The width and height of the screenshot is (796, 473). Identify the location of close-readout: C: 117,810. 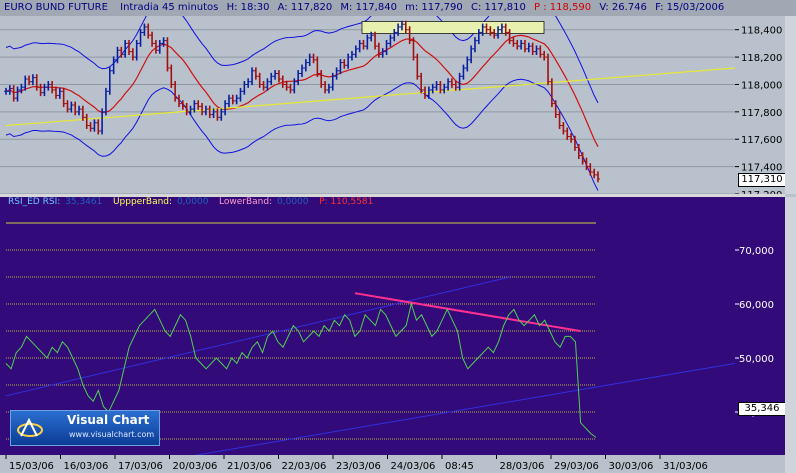
(498, 7).